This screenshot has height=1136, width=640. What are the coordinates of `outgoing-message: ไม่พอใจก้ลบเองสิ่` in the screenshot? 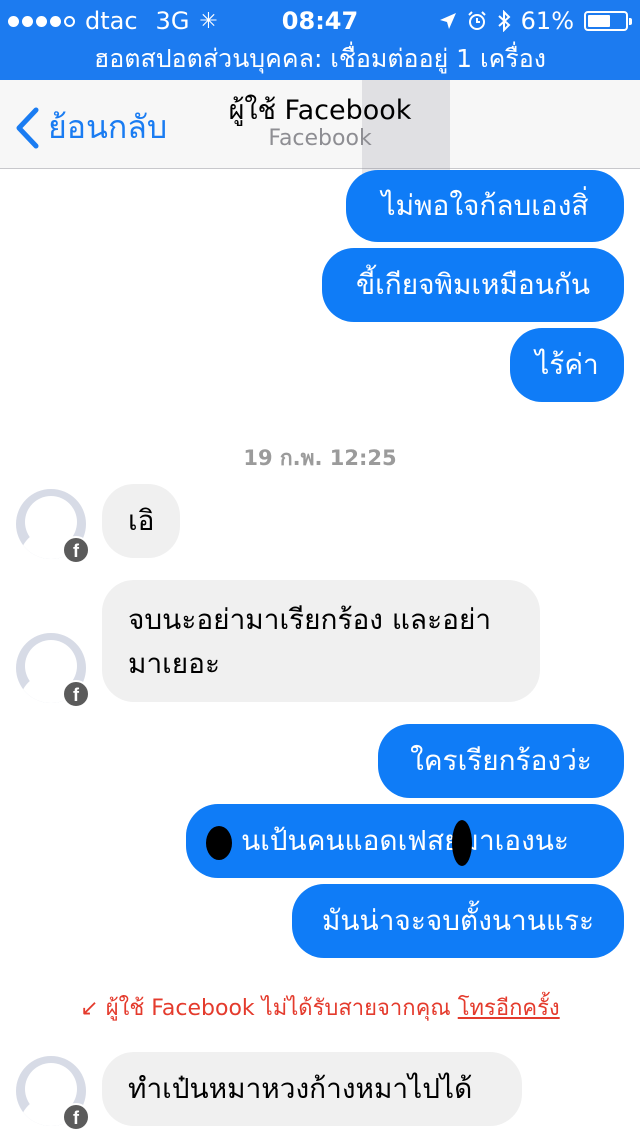 It's located at (485, 206).